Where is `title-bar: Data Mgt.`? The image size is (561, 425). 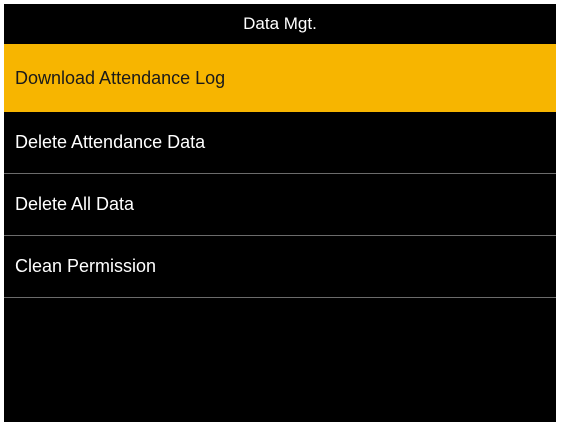
title-bar: Data Mgt. is located at coordinates (280, 24).